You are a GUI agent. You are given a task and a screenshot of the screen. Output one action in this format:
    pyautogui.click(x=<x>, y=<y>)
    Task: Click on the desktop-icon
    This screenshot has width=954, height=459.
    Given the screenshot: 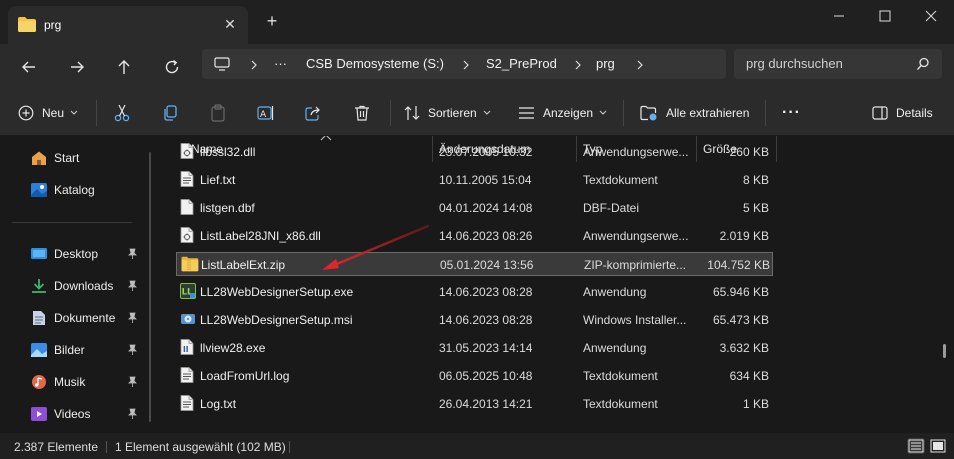 What is the action you would take?
    pyautogui.click(x=39, y=253)
    